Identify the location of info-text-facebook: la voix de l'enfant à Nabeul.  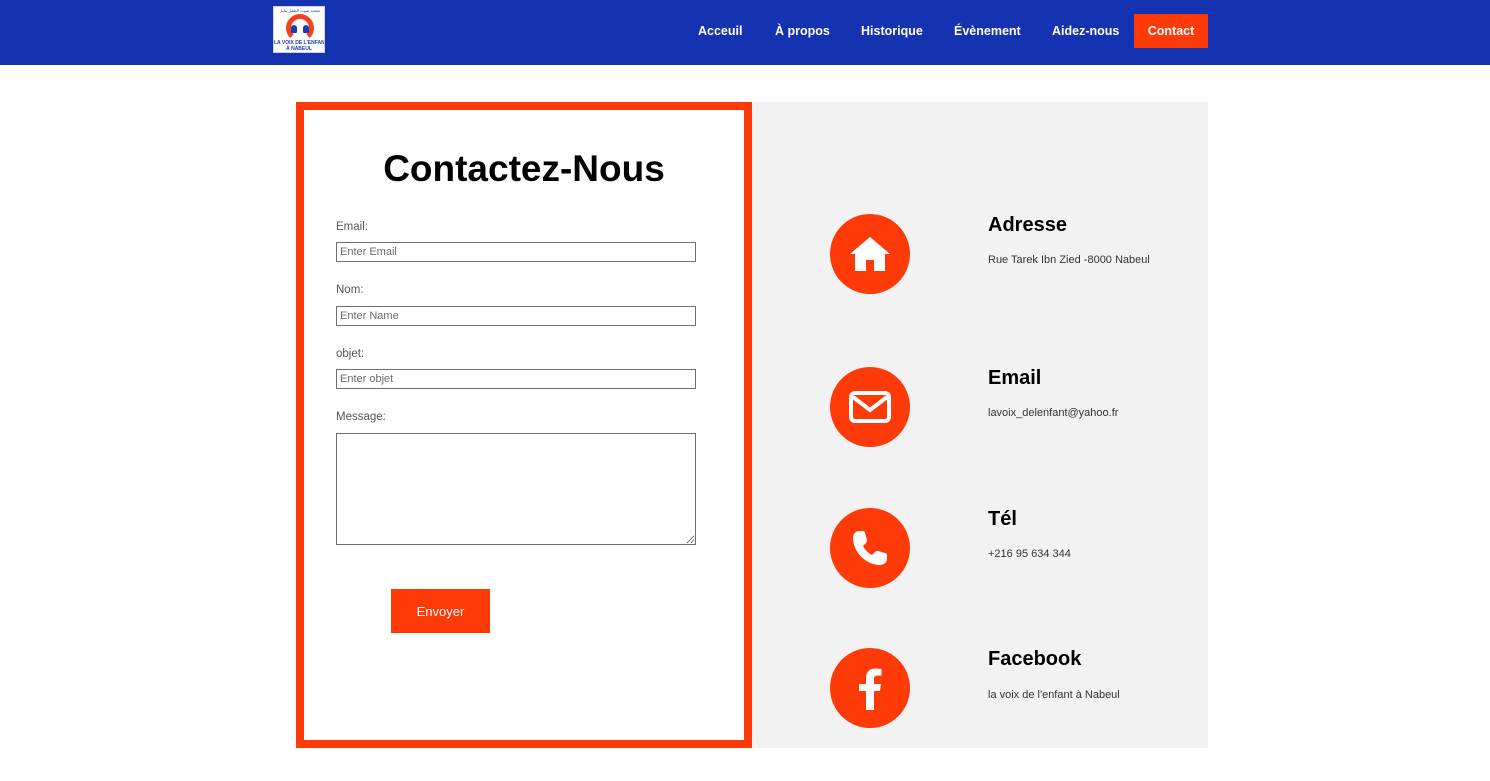
(1054, 695).